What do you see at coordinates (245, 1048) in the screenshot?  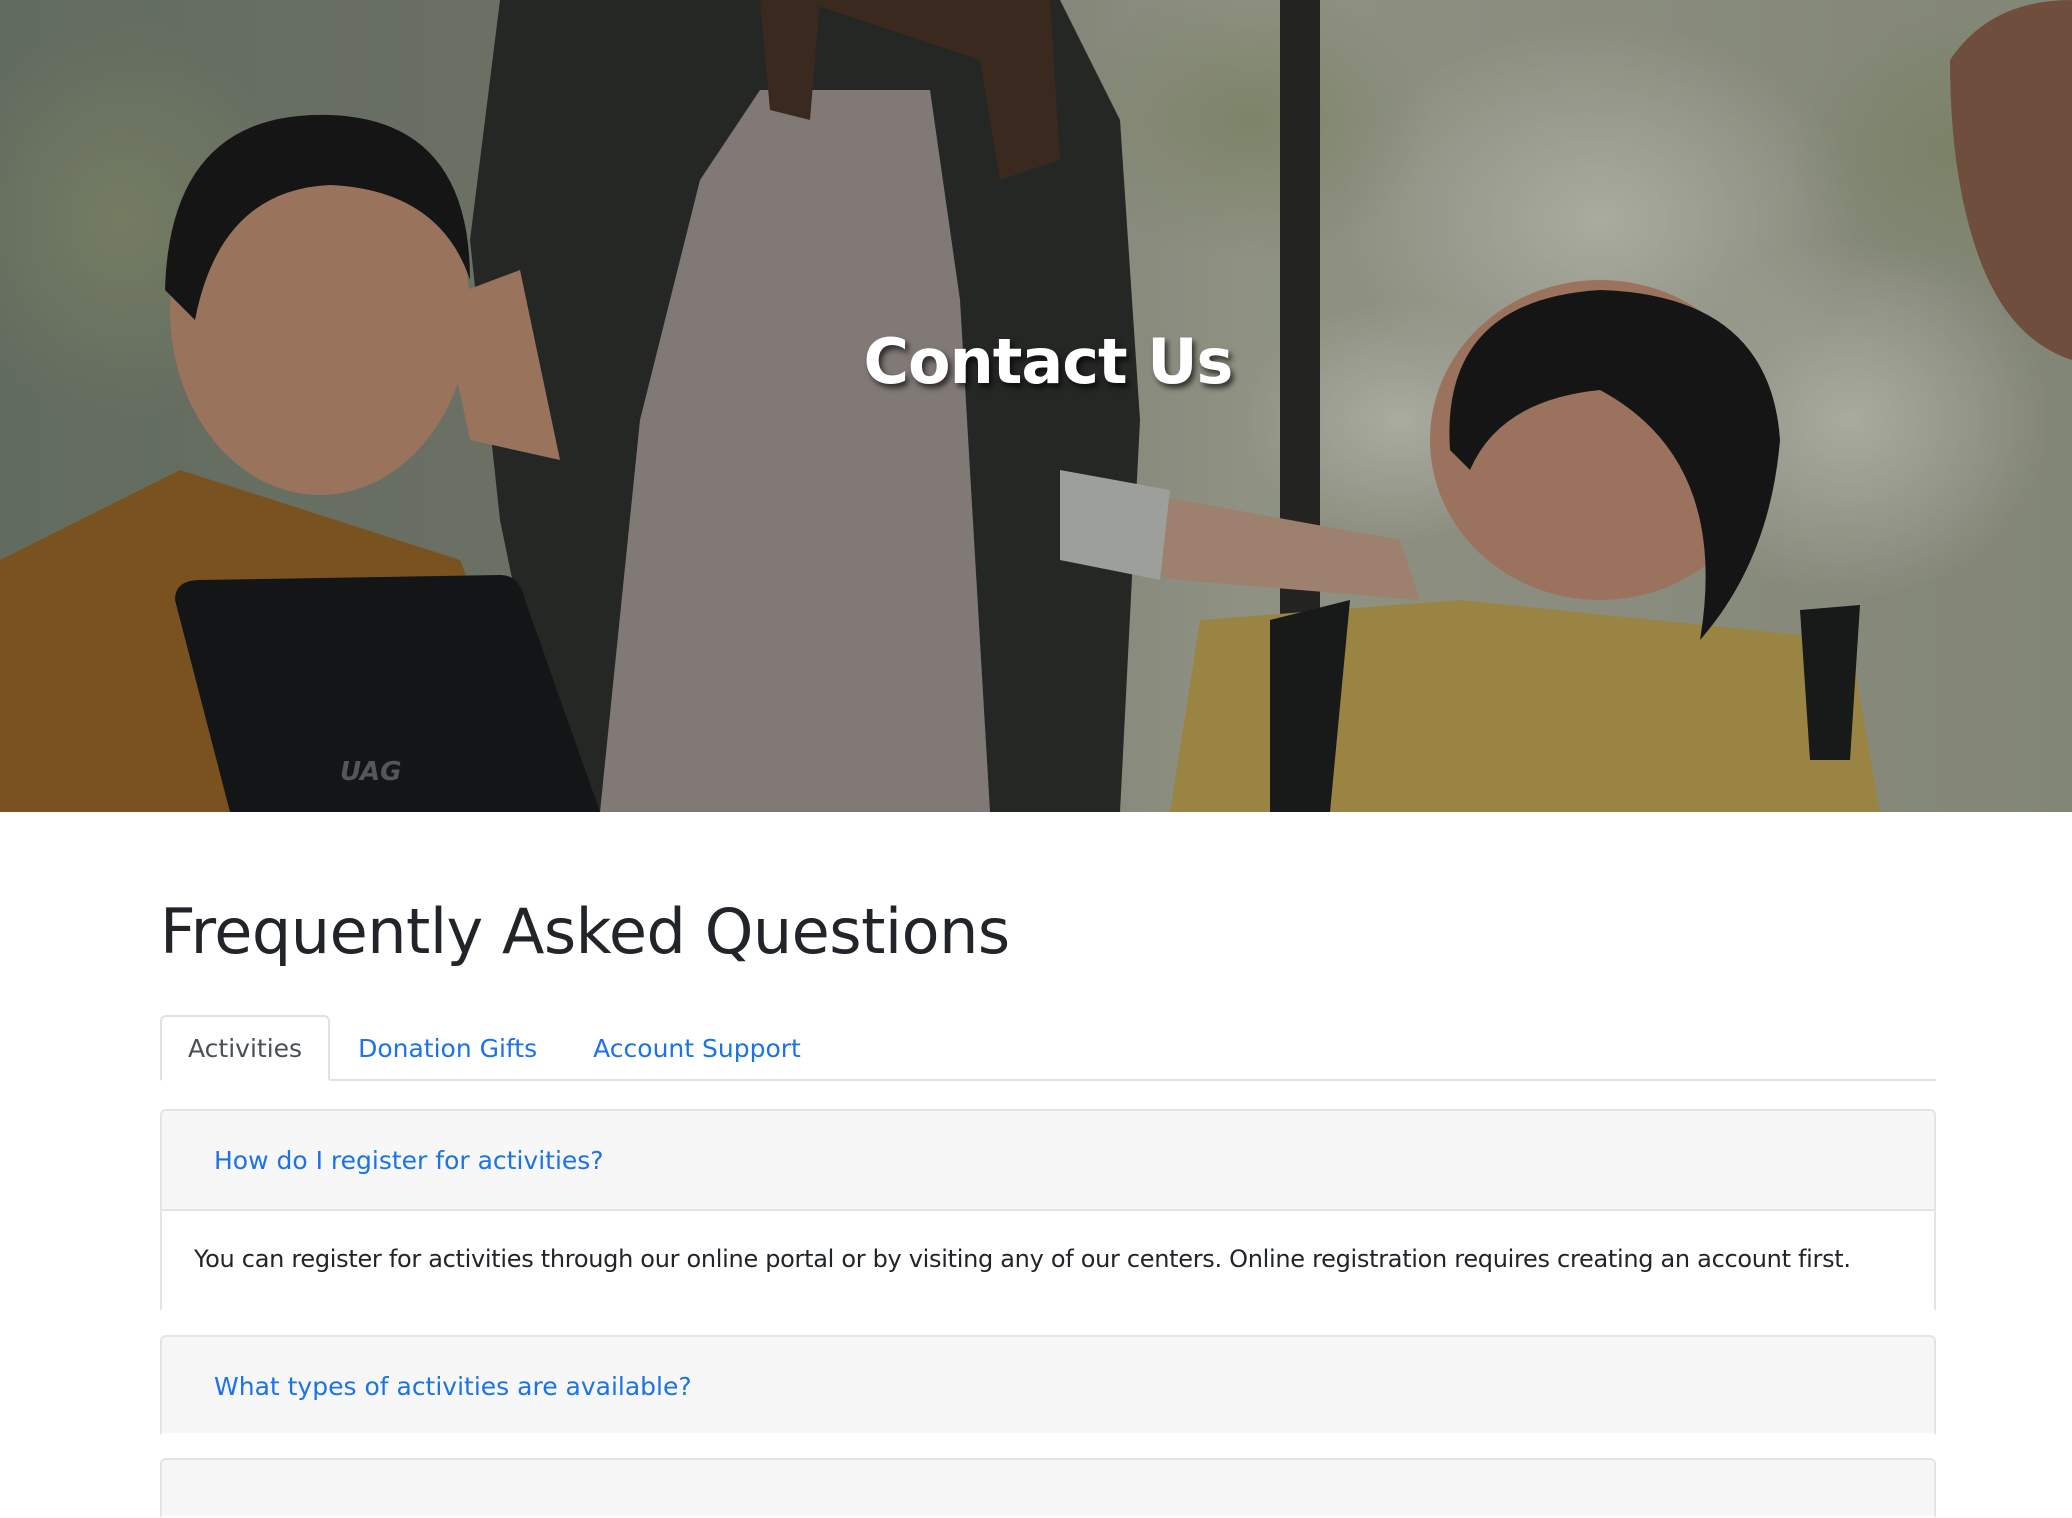 I see `tab-activities: Activities` at bounding box center [245, 1048].